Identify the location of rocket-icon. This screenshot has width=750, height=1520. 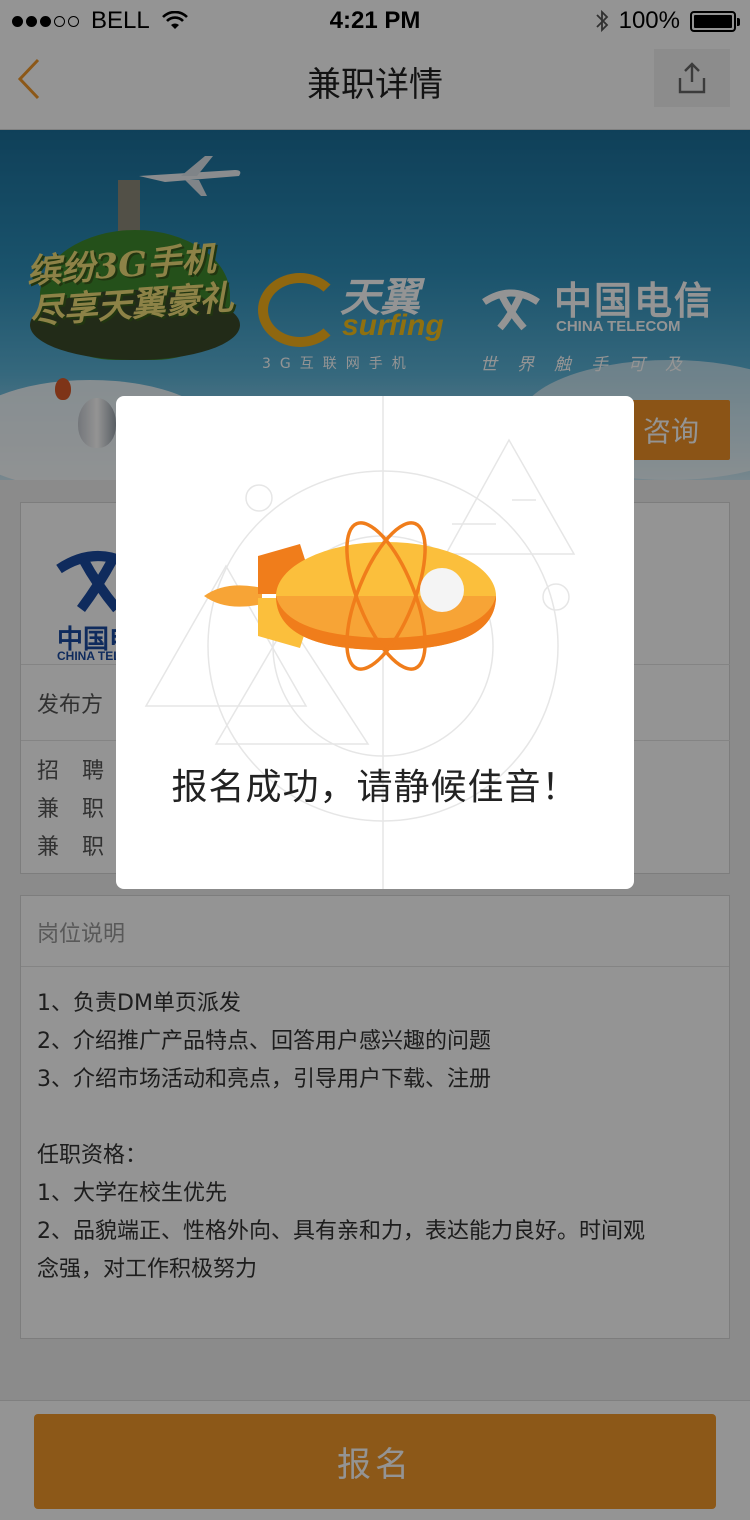
(350, 596).